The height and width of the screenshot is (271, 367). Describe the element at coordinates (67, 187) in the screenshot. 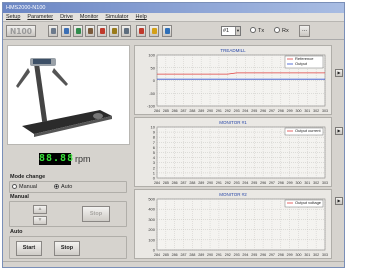

I see `auto-mode-label: Auto` at that location.